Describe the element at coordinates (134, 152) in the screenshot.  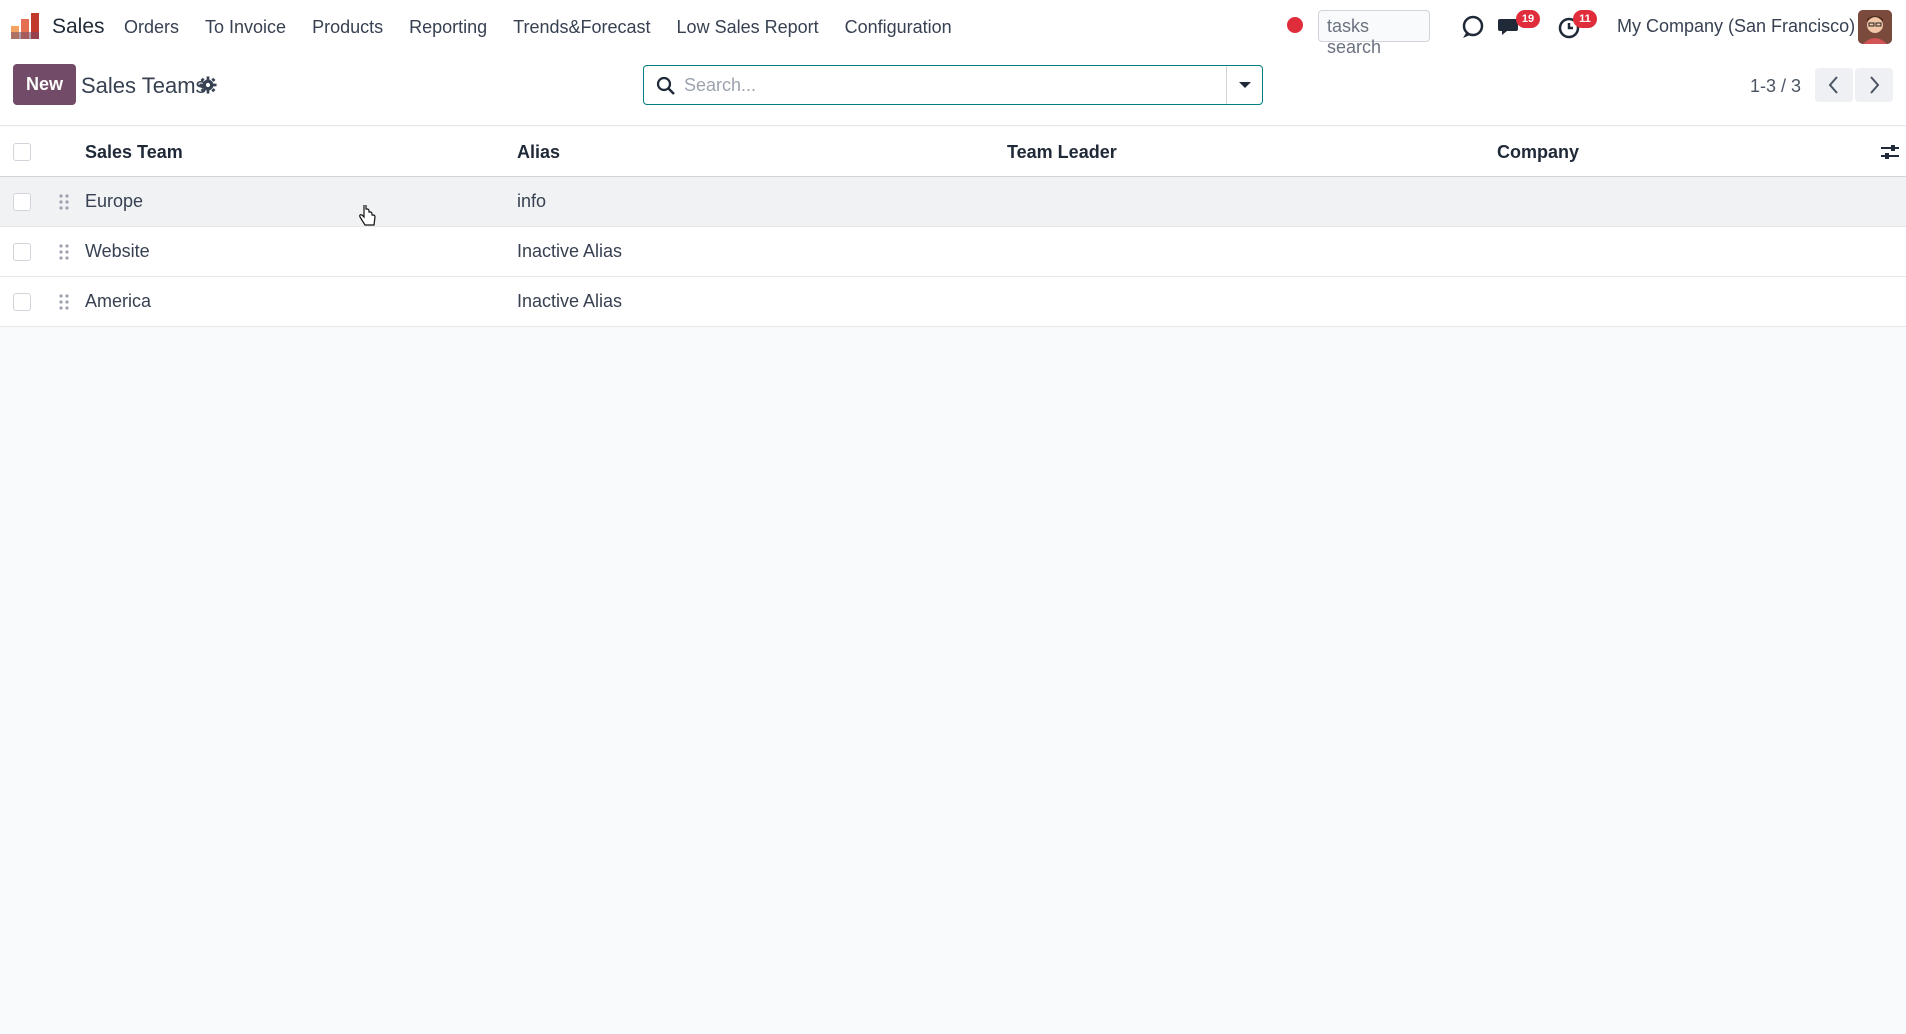
I see `column-header-sales-team: Sales Team` at that location.